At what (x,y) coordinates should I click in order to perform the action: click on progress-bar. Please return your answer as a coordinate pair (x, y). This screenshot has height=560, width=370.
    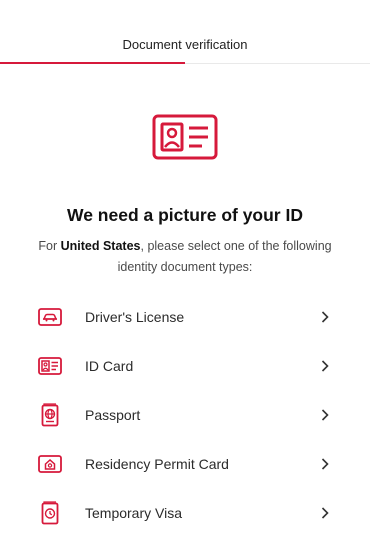
    Looking at the image, I should click on (185, 63).